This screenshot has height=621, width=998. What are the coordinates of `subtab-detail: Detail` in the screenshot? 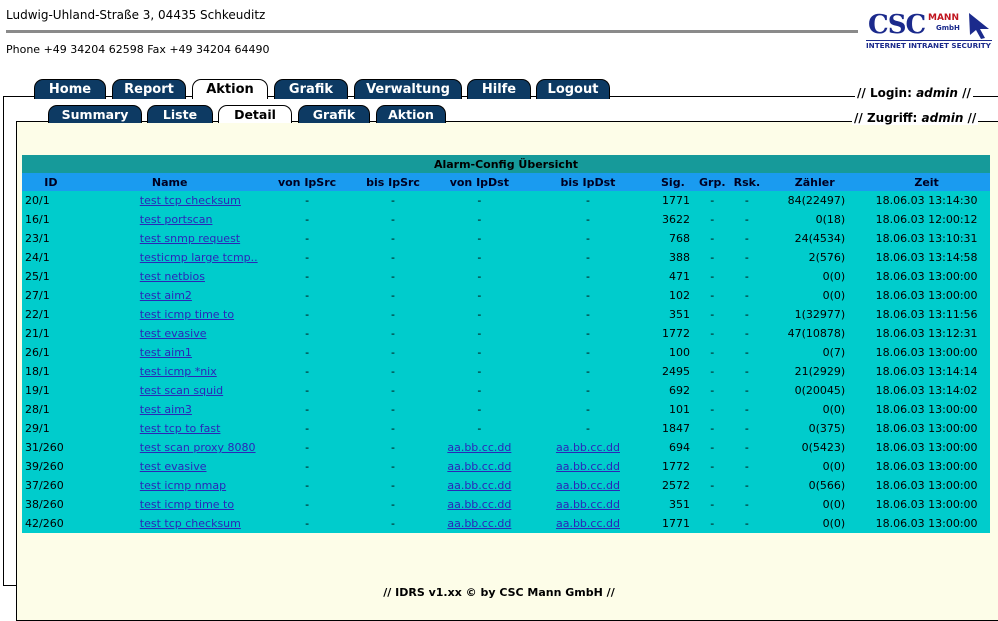 It's located at (255, 114).